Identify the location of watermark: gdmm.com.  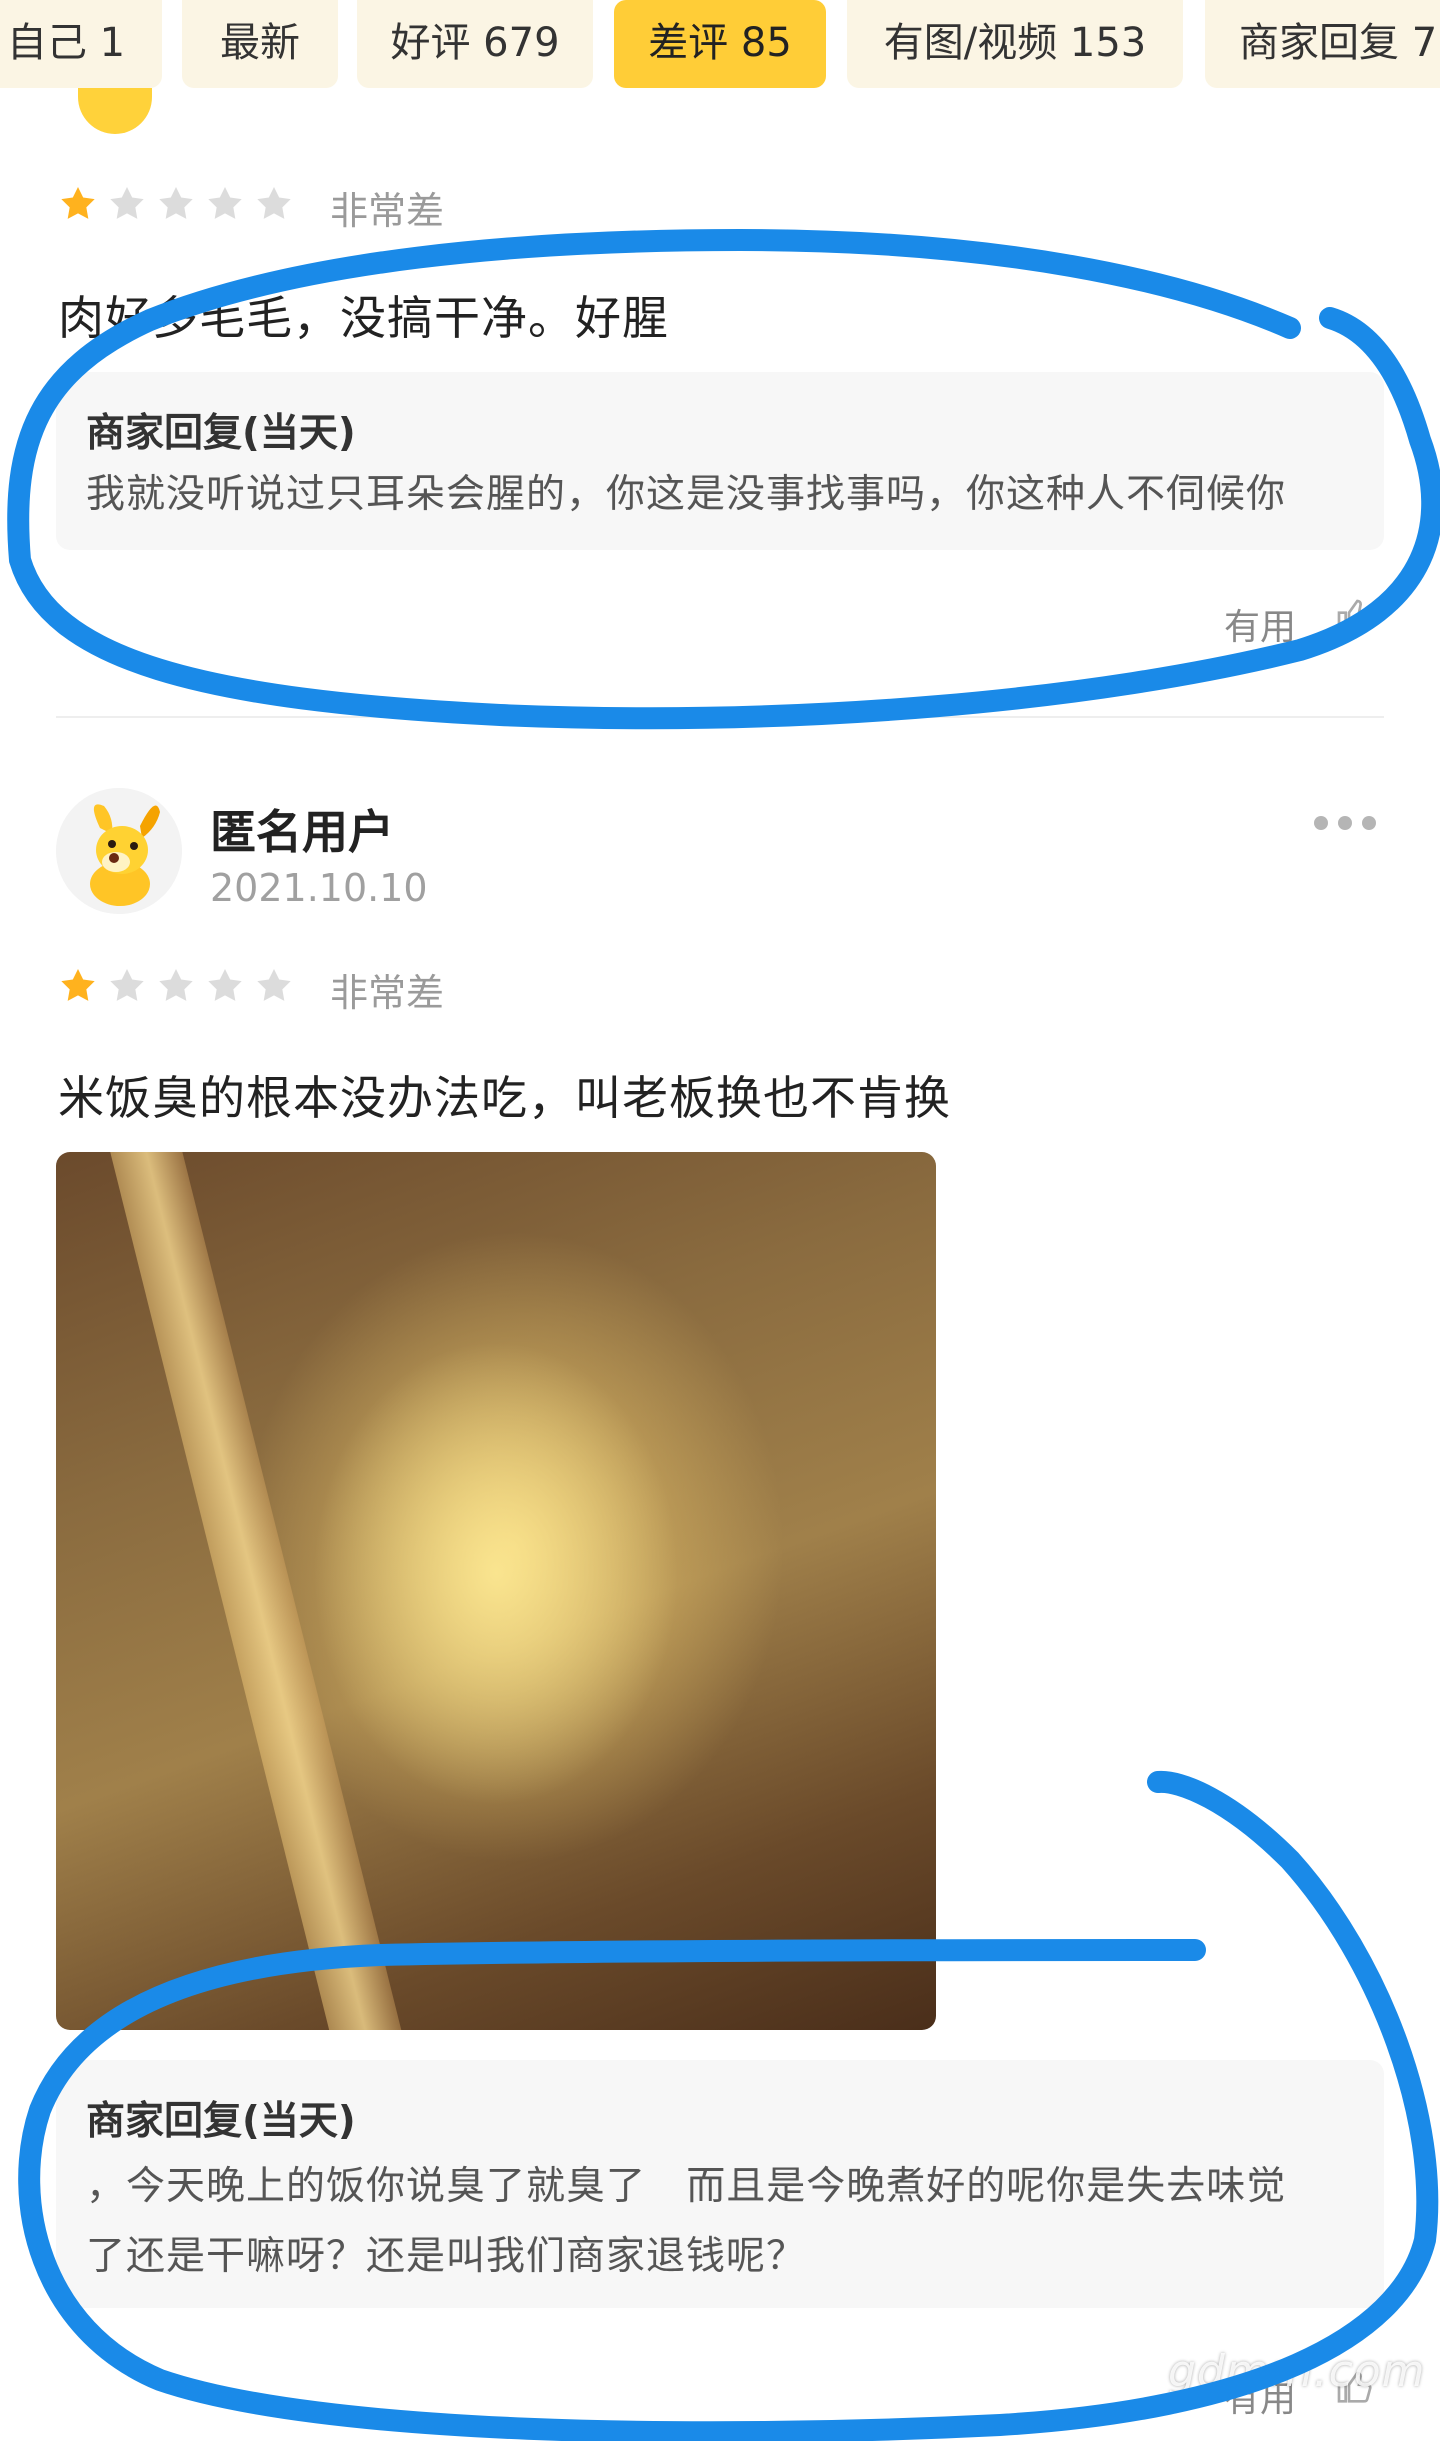
(1297, 2371).